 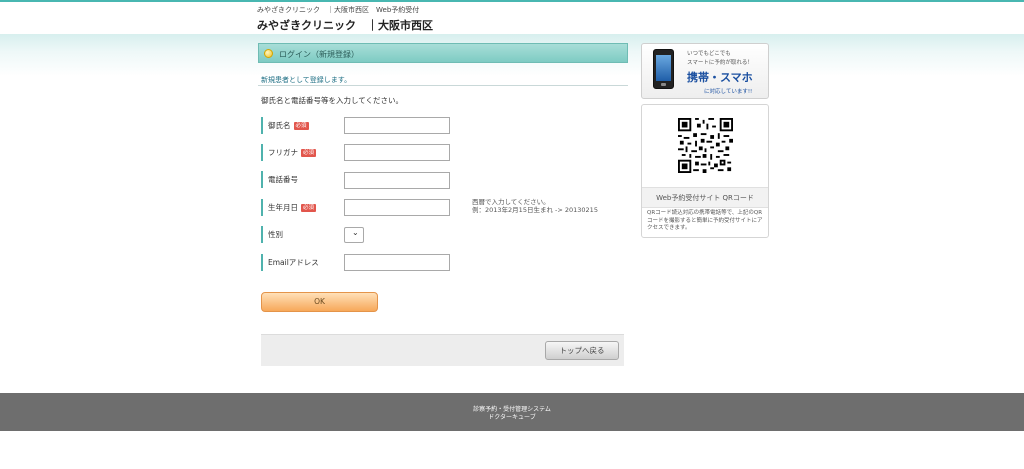 I want to click on footer: 診察予約・受付管理システム ドクターキューブ, so click(x=512, y=412).